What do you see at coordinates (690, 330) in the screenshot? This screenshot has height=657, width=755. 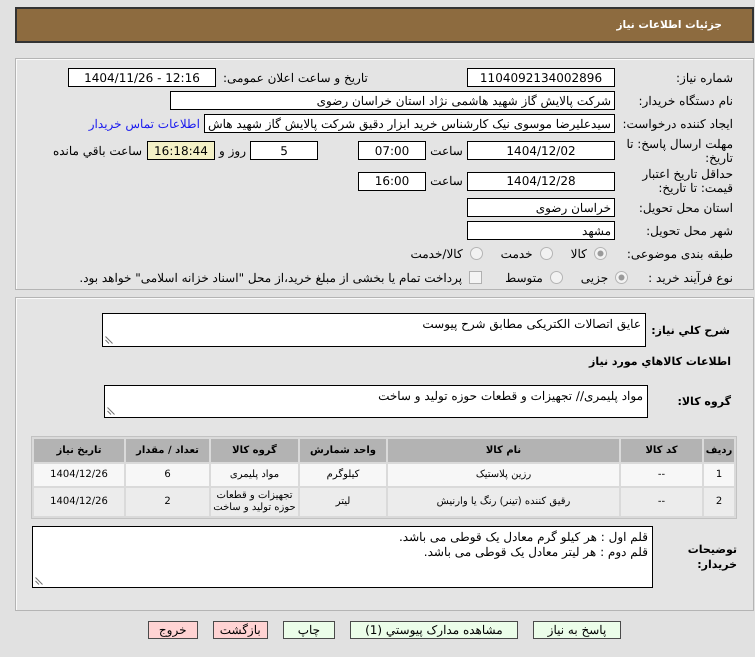 I see `field-label: شرح كلي نیاز:` at bounding box center [690, 330].